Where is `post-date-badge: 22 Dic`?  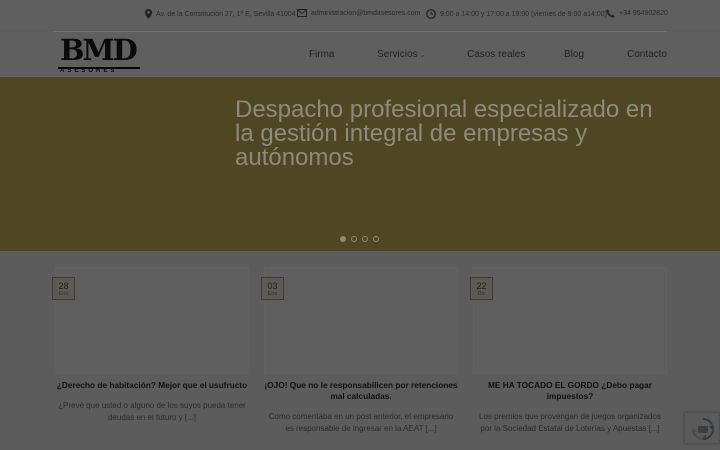
post-date-badge: 22 Dic is located at coordinates (481, 288).